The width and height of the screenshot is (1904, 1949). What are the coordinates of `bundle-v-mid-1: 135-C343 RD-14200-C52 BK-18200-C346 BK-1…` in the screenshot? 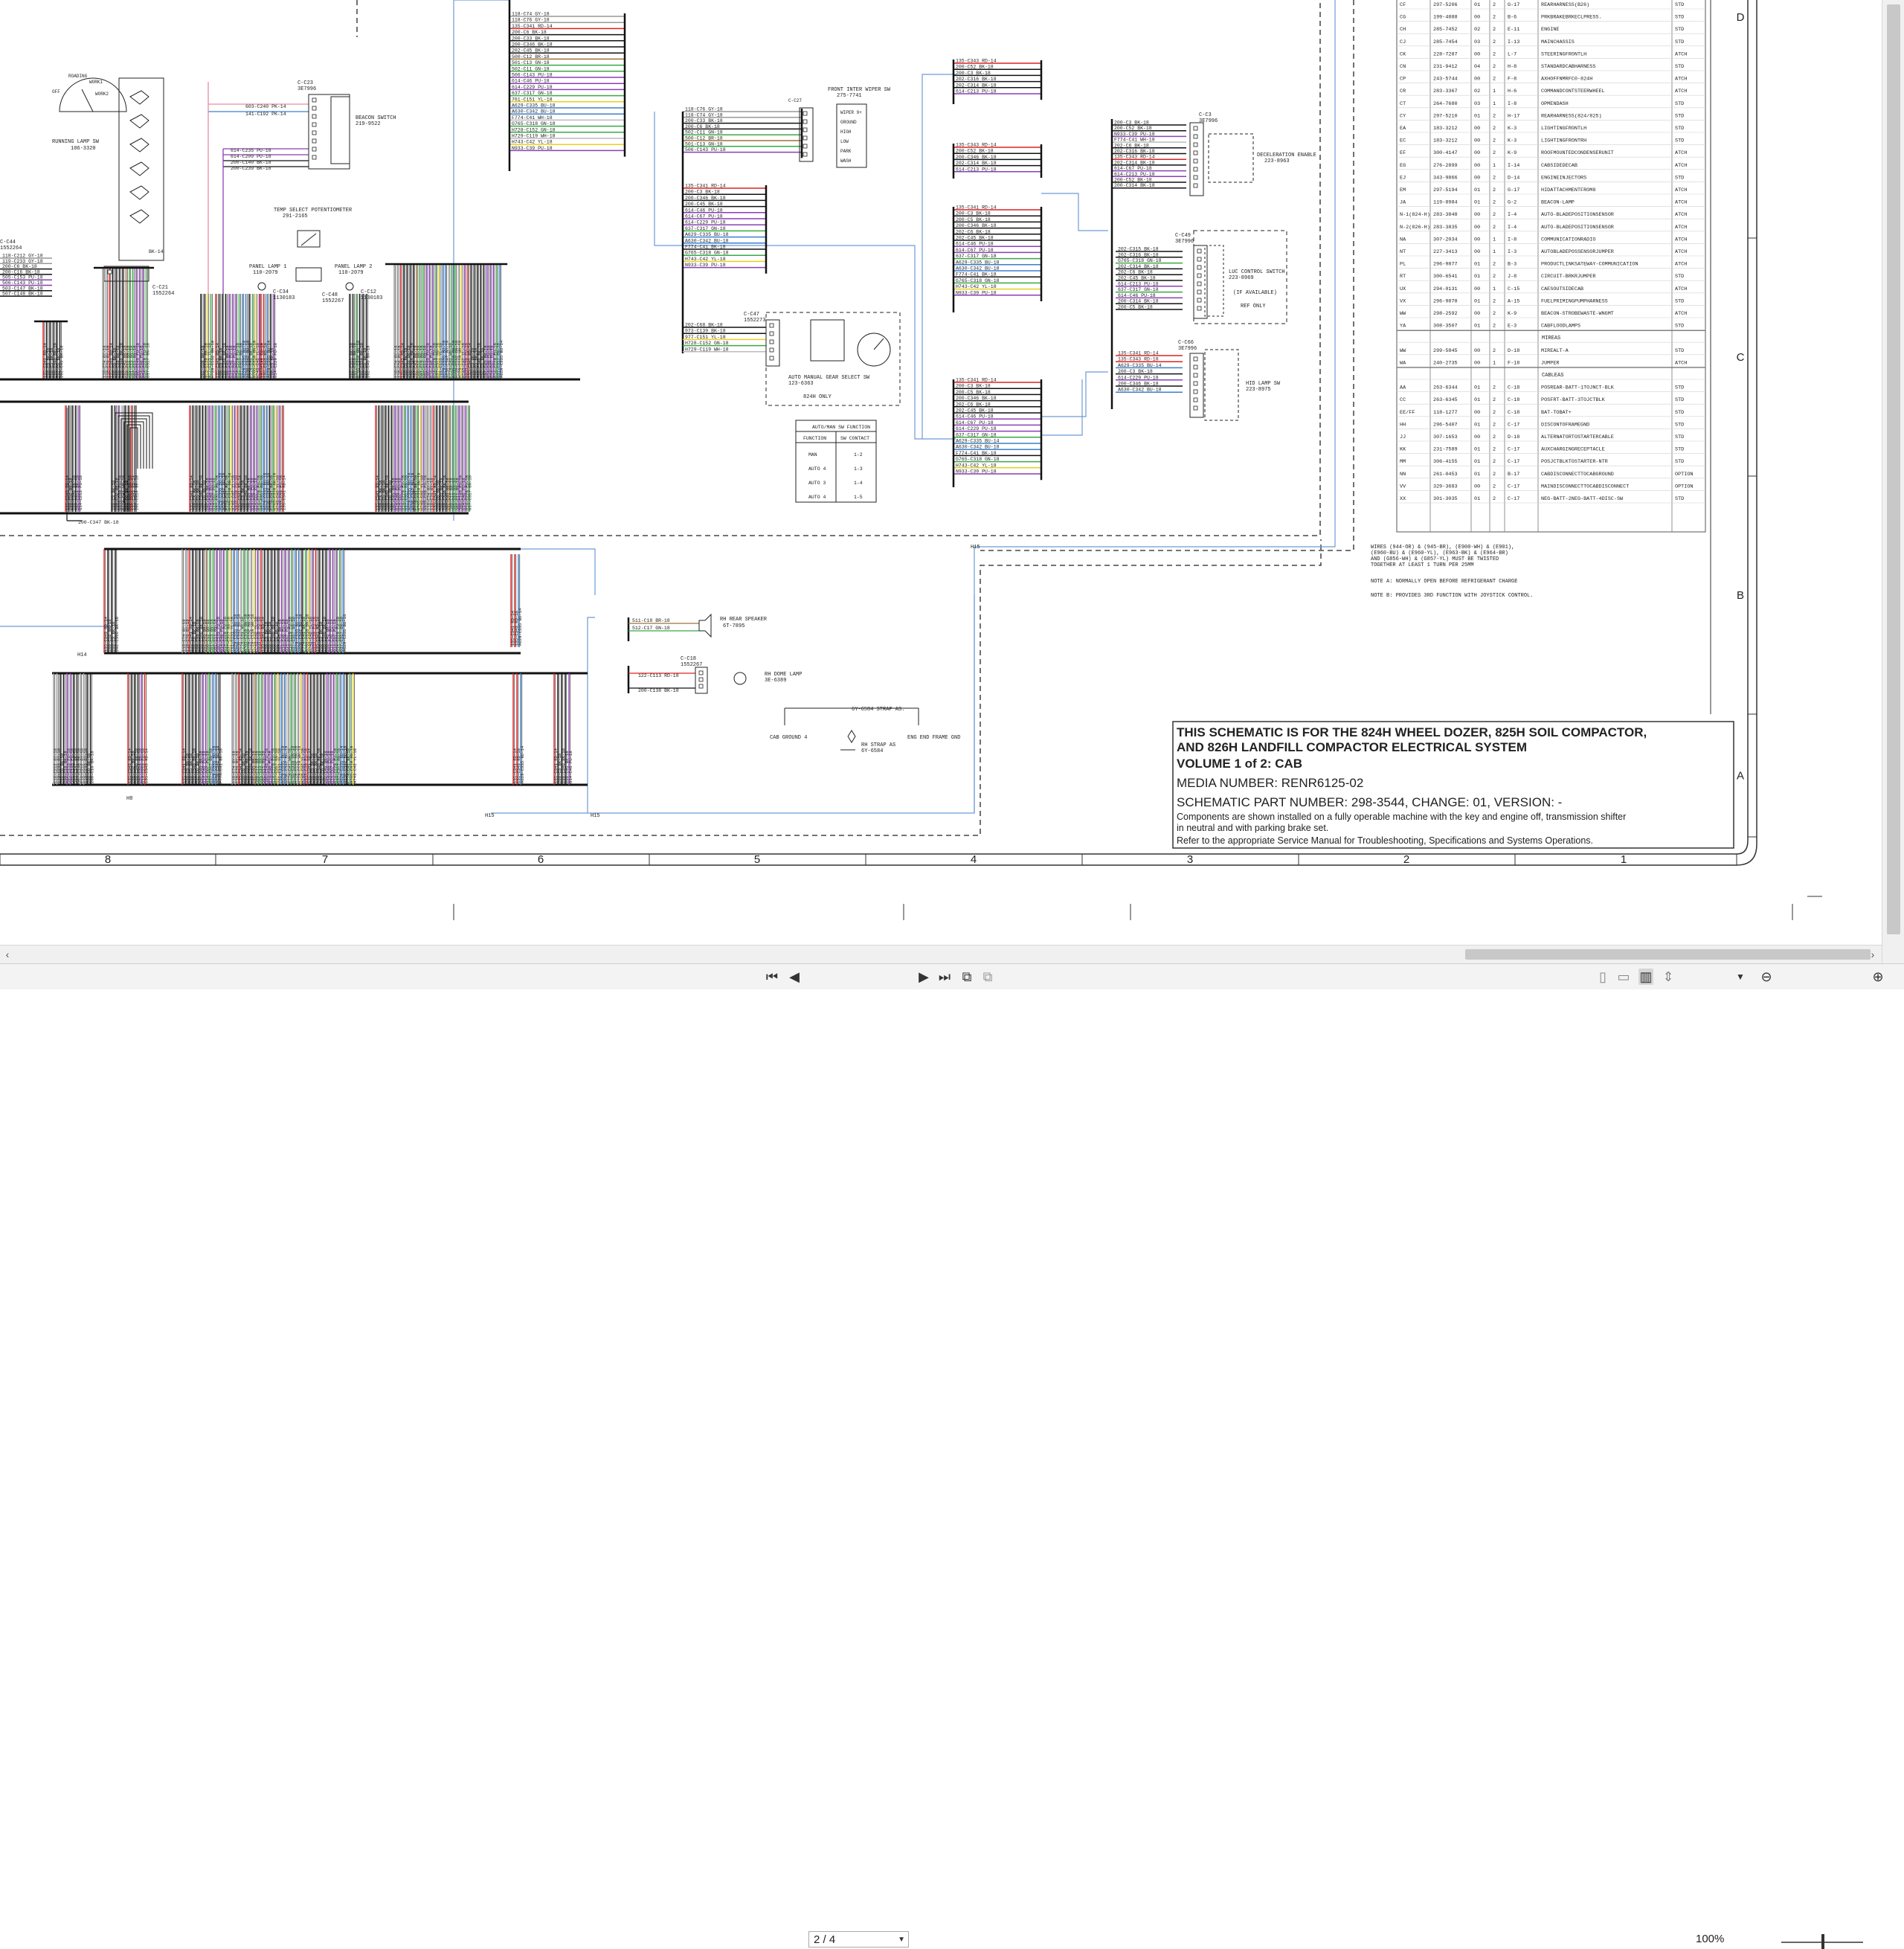 It's located at (74, 458).